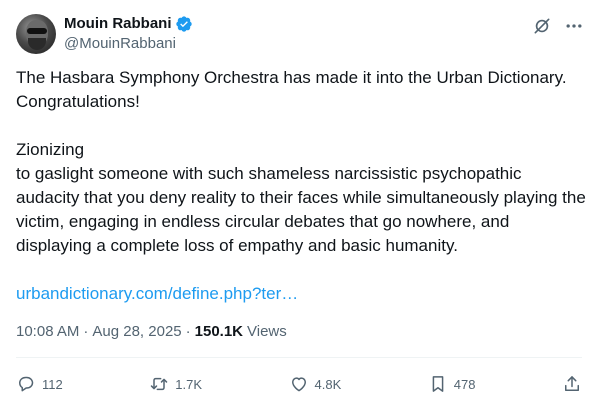 Image resolution: width=598 pixels, height=409 pixels. Describe the element at coordinates (159, 384) in the screenshot. I see `repost-icon` at that location.